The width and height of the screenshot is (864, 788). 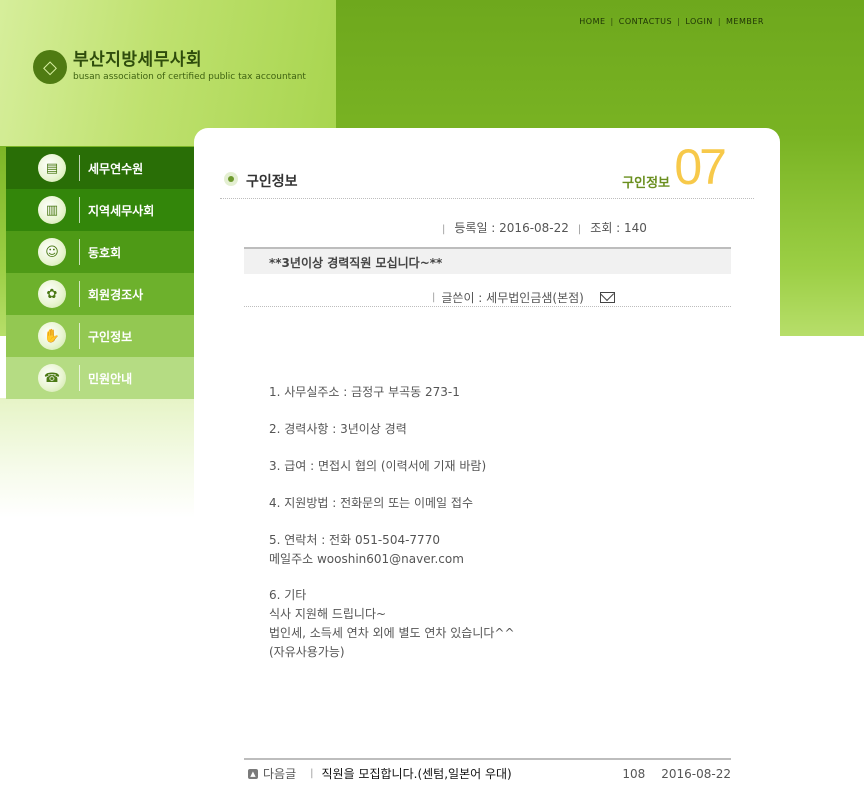 I want to click on book-icon: ▤, so click(x=52, y=168).